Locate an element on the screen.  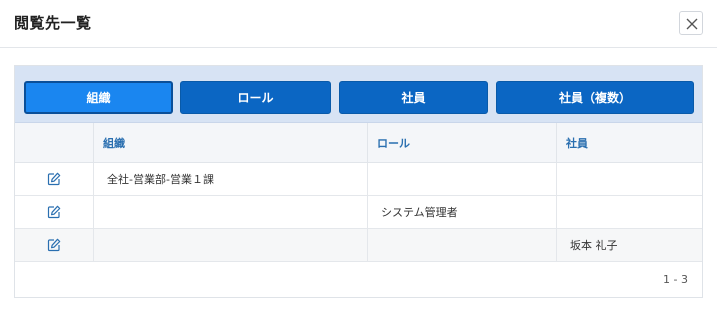
close-button is located at coordinates (691, 23).